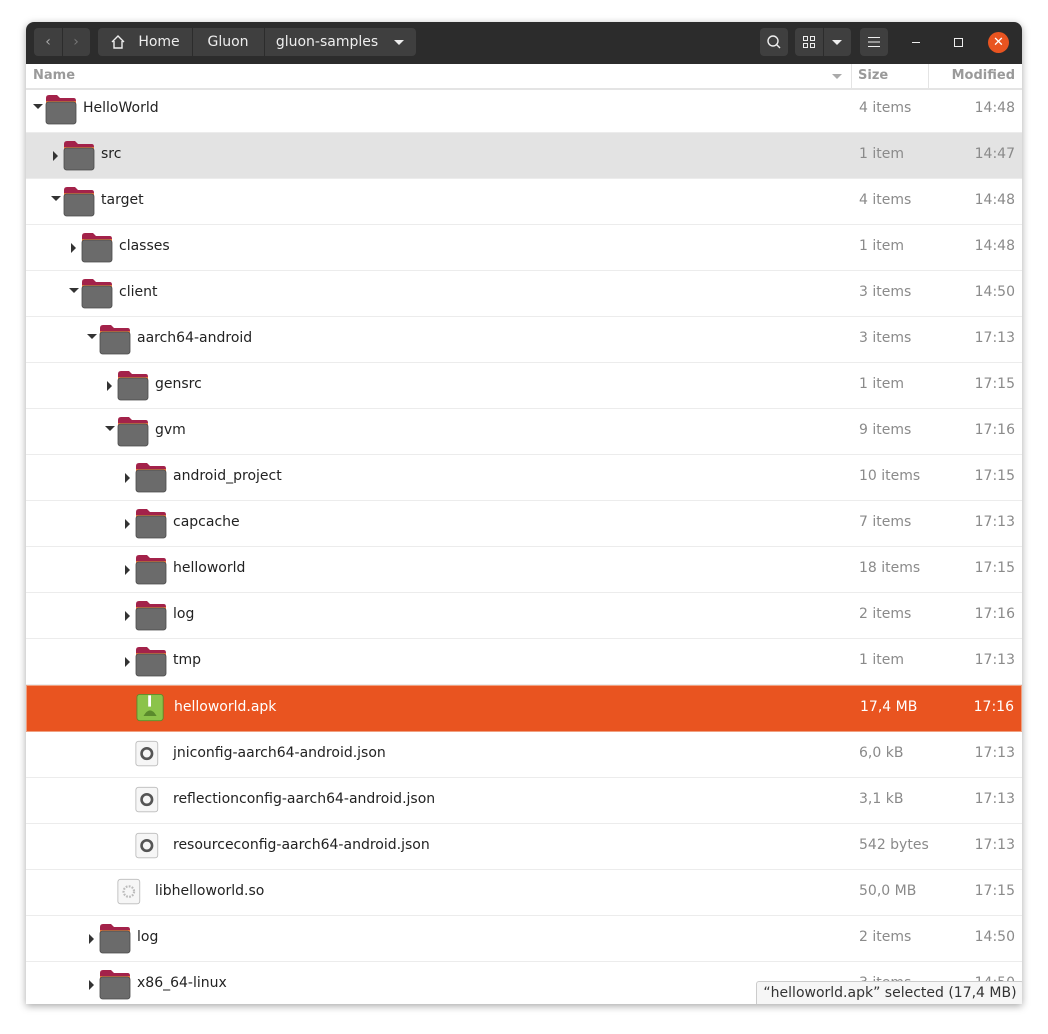 This screenshot has height=1034, width=1048. I want to click on search-button, so click(774, 42).